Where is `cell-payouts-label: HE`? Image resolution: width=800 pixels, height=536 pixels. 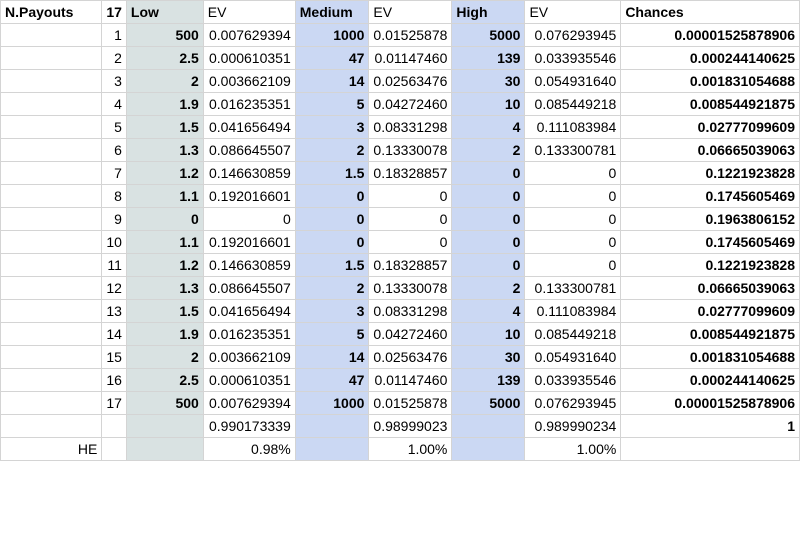 cell-payouts-label: HE is located at coordinates (51, 449).